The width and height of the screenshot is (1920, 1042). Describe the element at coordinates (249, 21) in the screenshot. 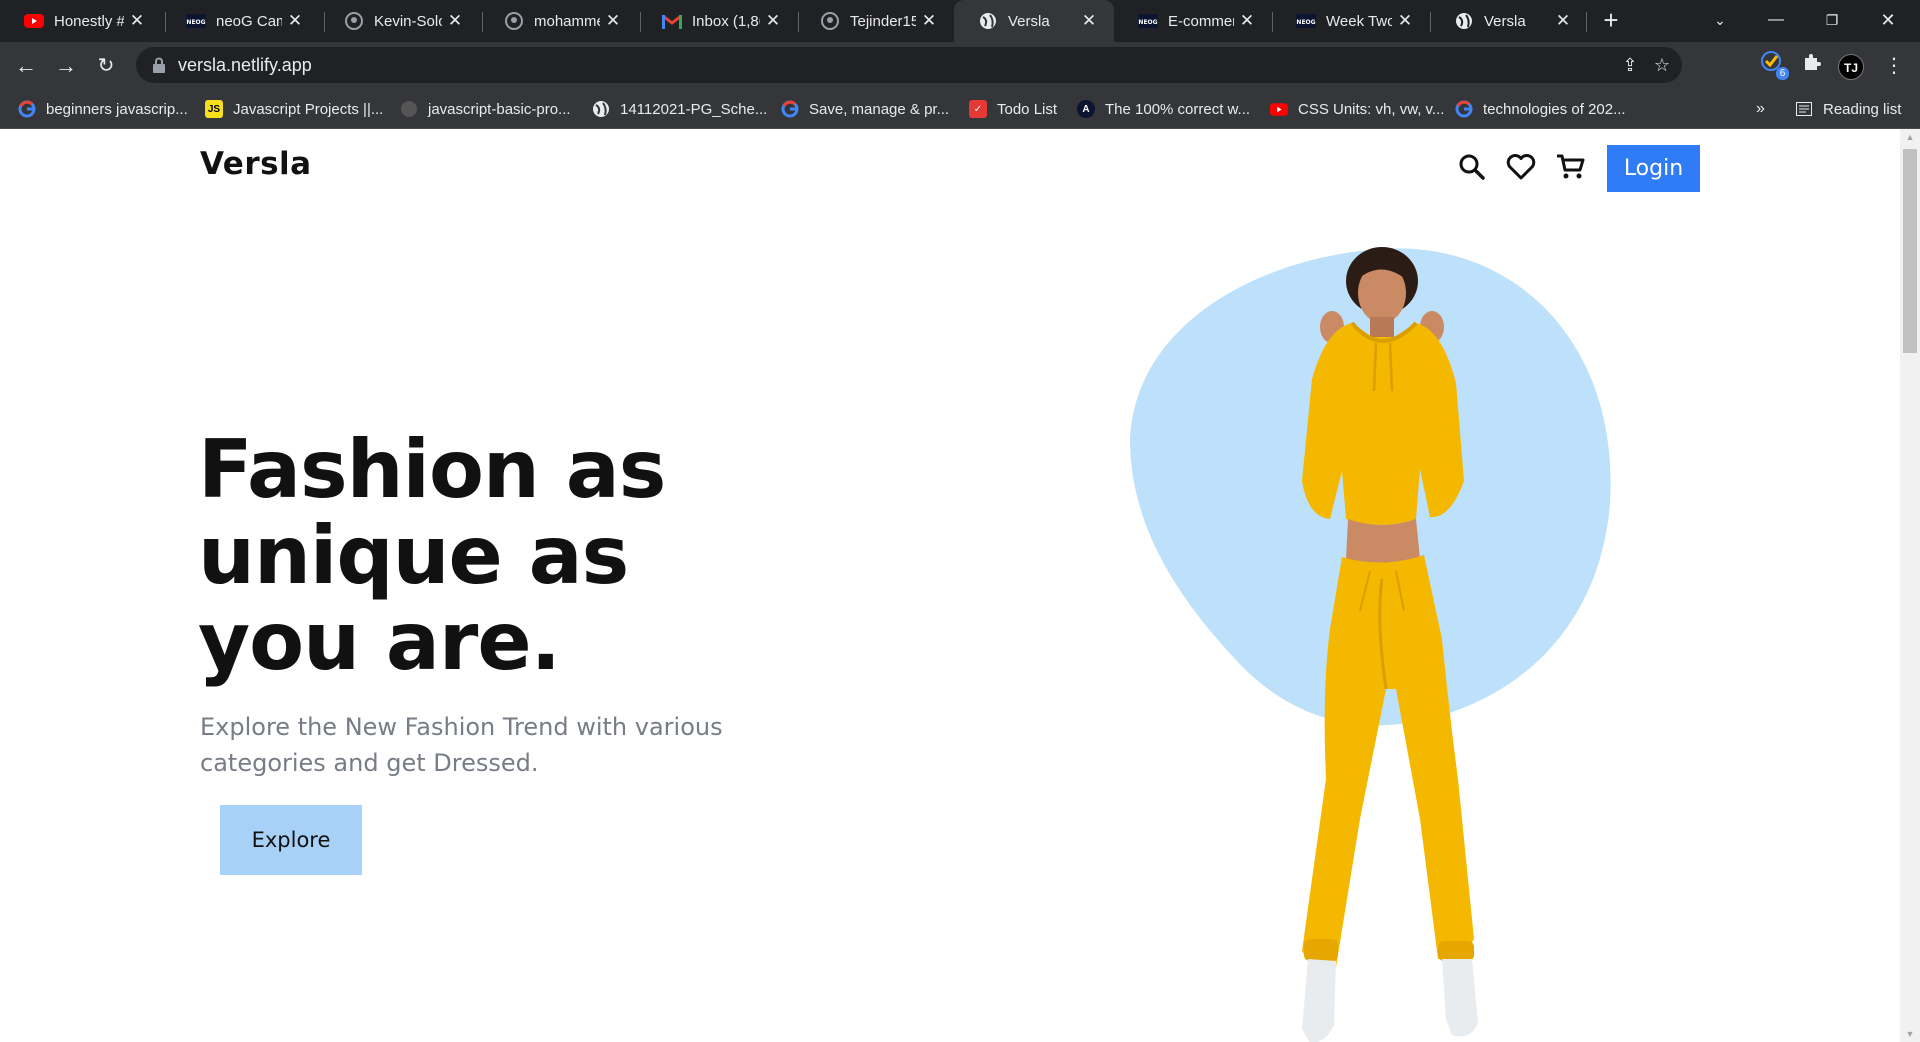

I see `tab-title: neoG Camp` at that location.